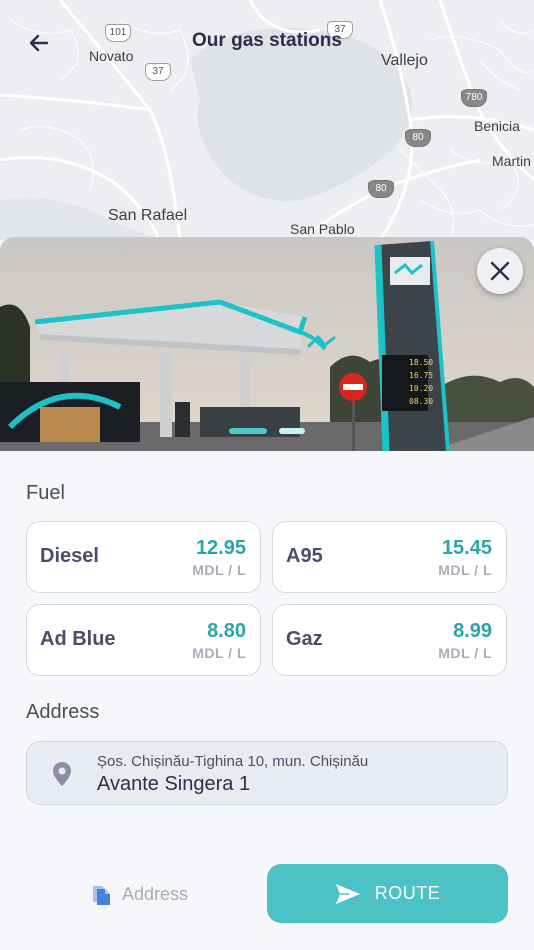  I want to click on route-label: ROUTE, so click(407, 893).